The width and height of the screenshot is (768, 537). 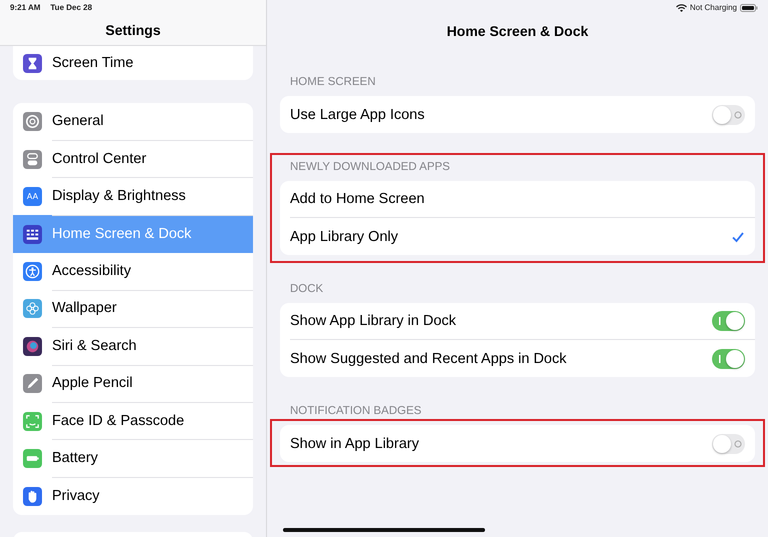 I want to click on status-date: Tue Dec 28, so click(x=71, y=7).